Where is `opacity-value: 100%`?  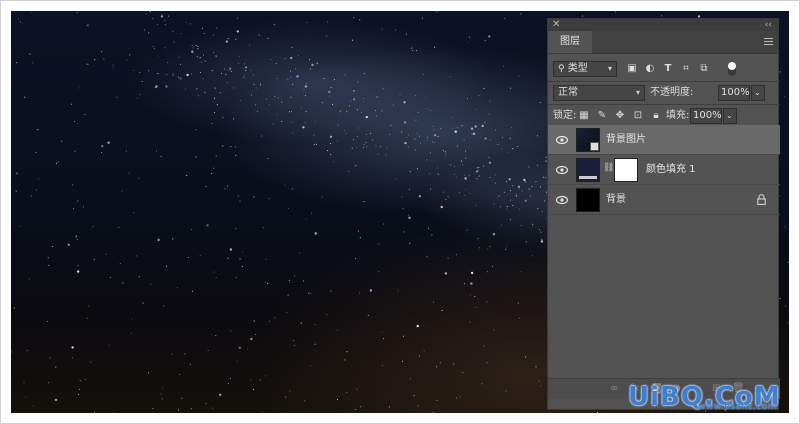
opacity-value: 100% is located at coordinates (735, 92).